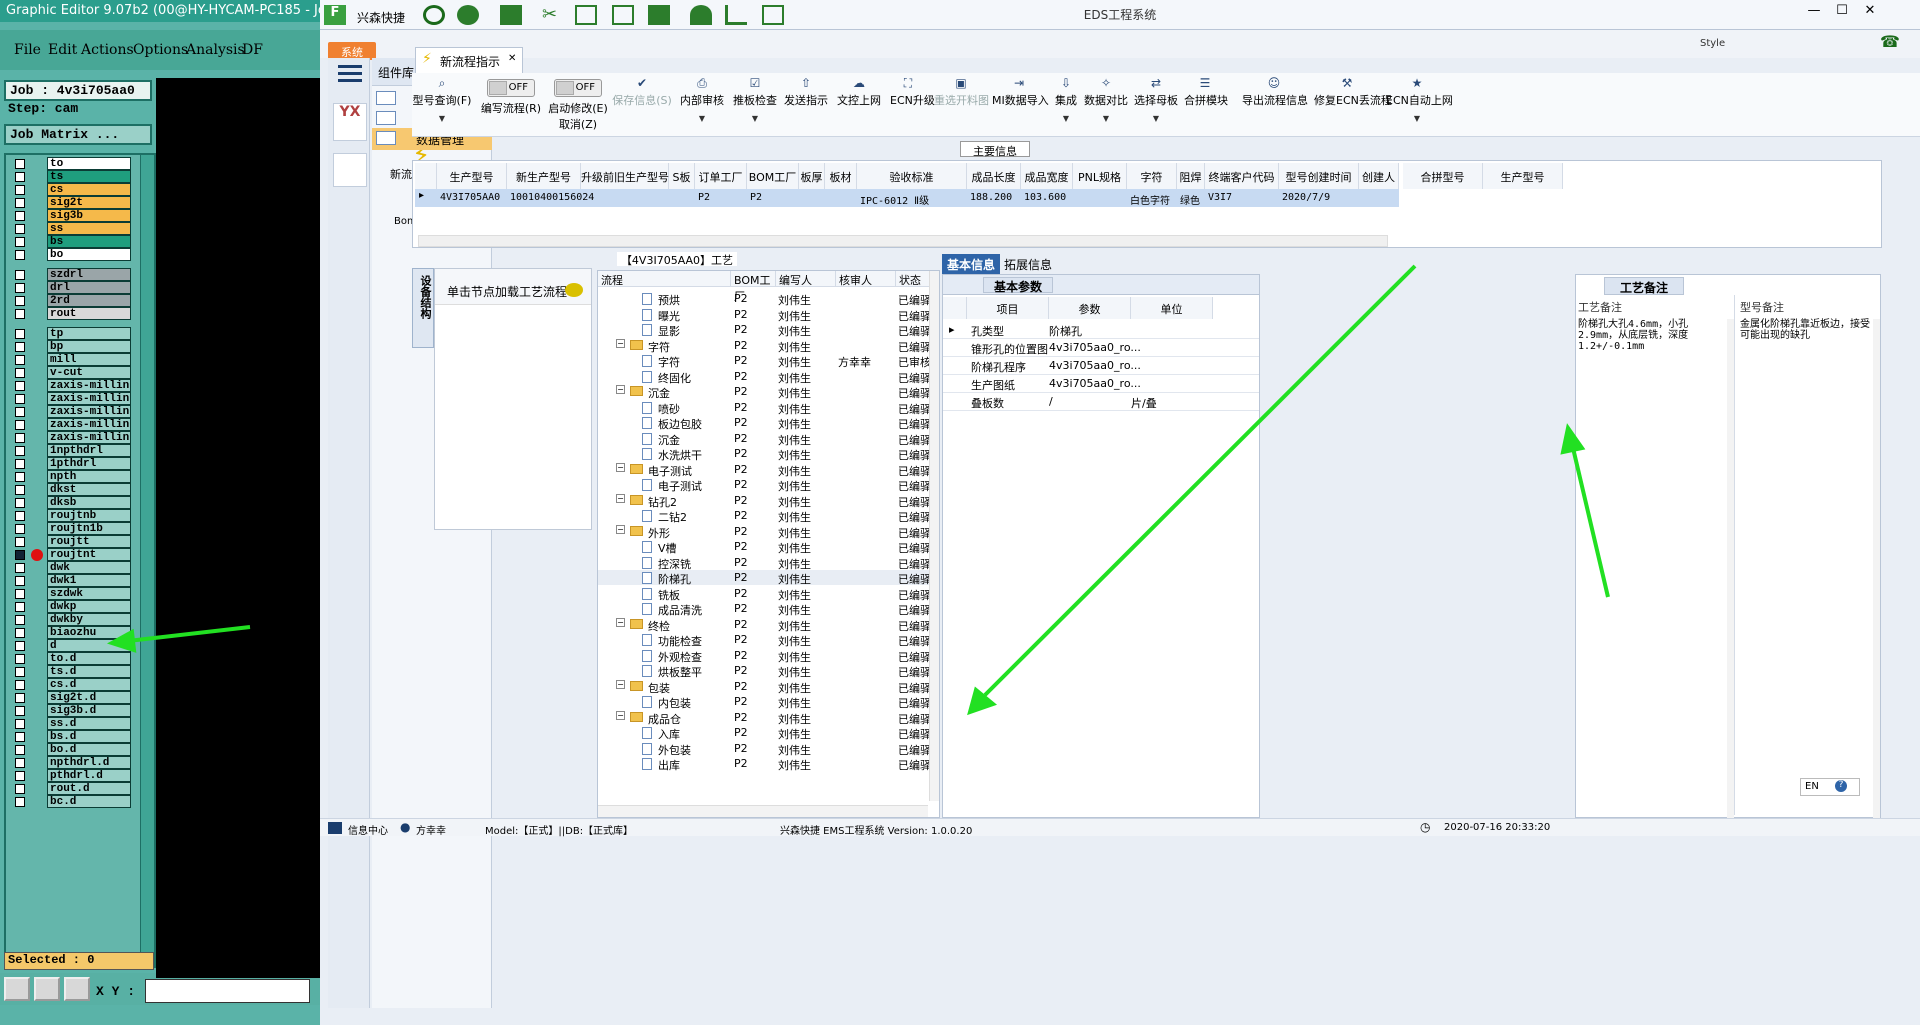  What do you see at coordinates (89, 580) in the screenshot?
I see `layer-name: dwk1` at bounding box center [89, 580].